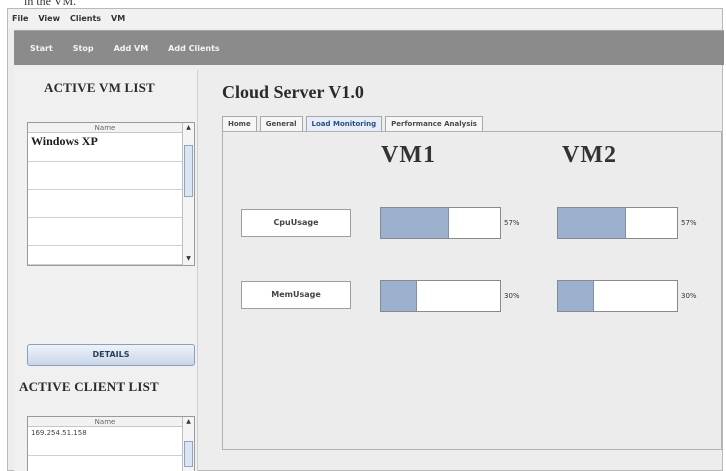 The height and width of the screenshot is (471, 726). What do you see at coordinates (440, 296) in the screenshot?
I see `vm1-mem-progress-bar` at bounding box center [440, 296].